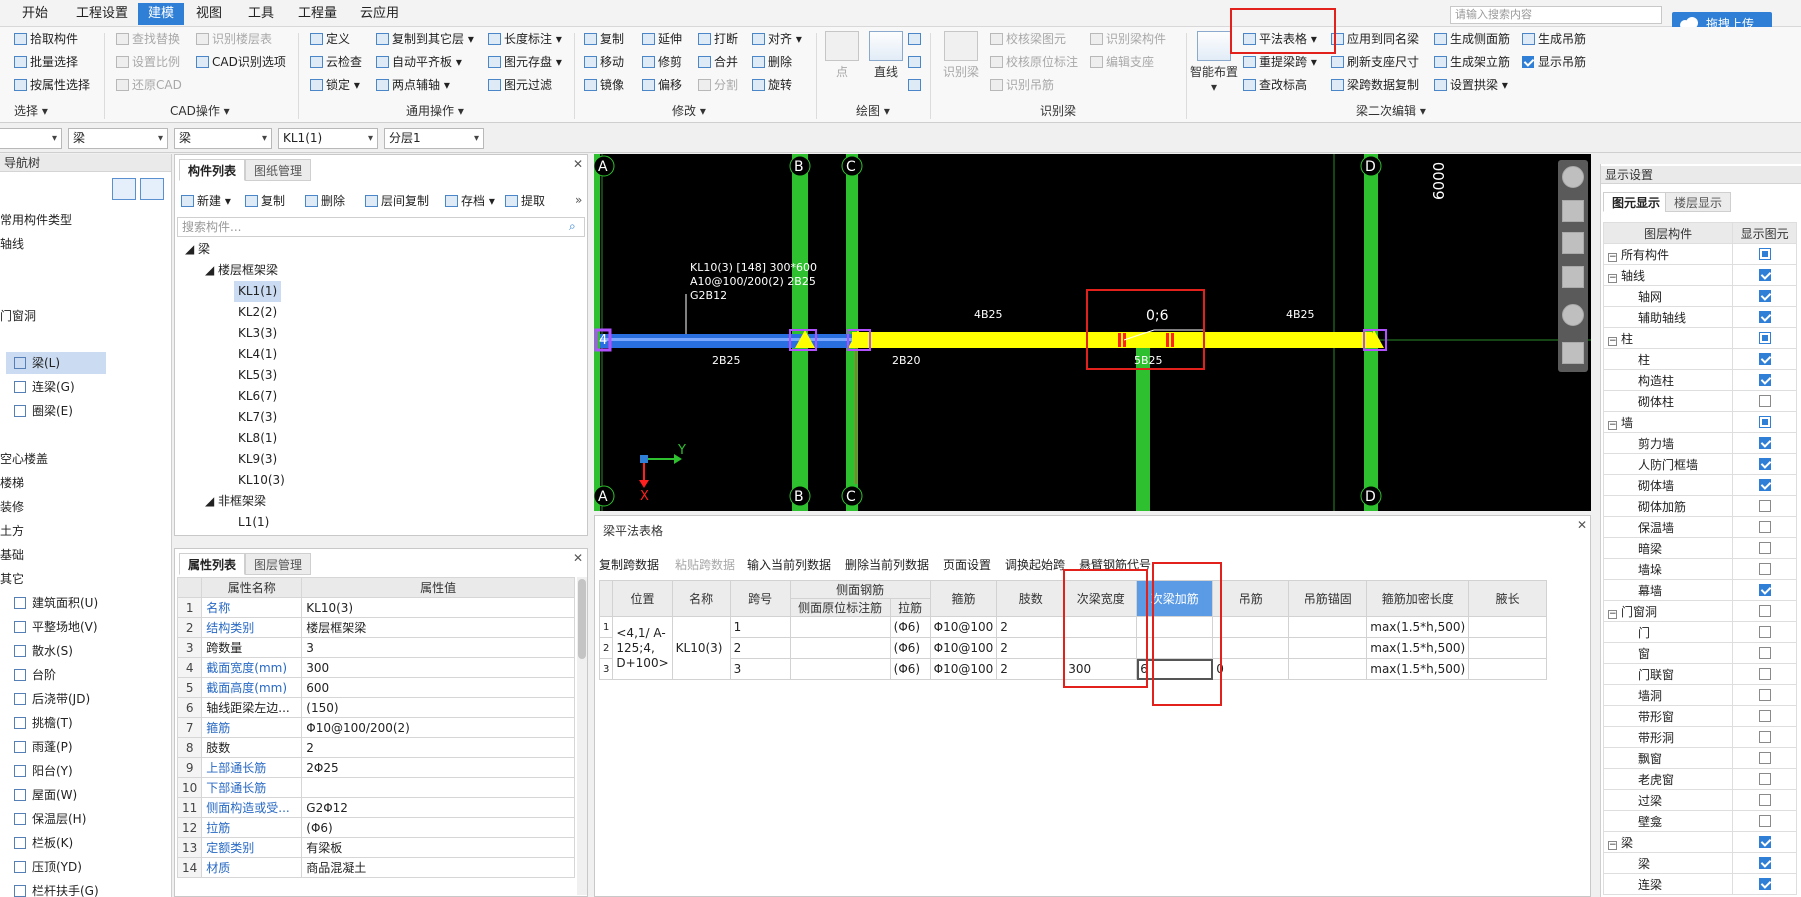 The height and width of the screenshot is (897, 1801). Describe the element at coordinates (375, 687) in the screenshot. I see `property-row: 5 截面高度(mm) 600` at that location.